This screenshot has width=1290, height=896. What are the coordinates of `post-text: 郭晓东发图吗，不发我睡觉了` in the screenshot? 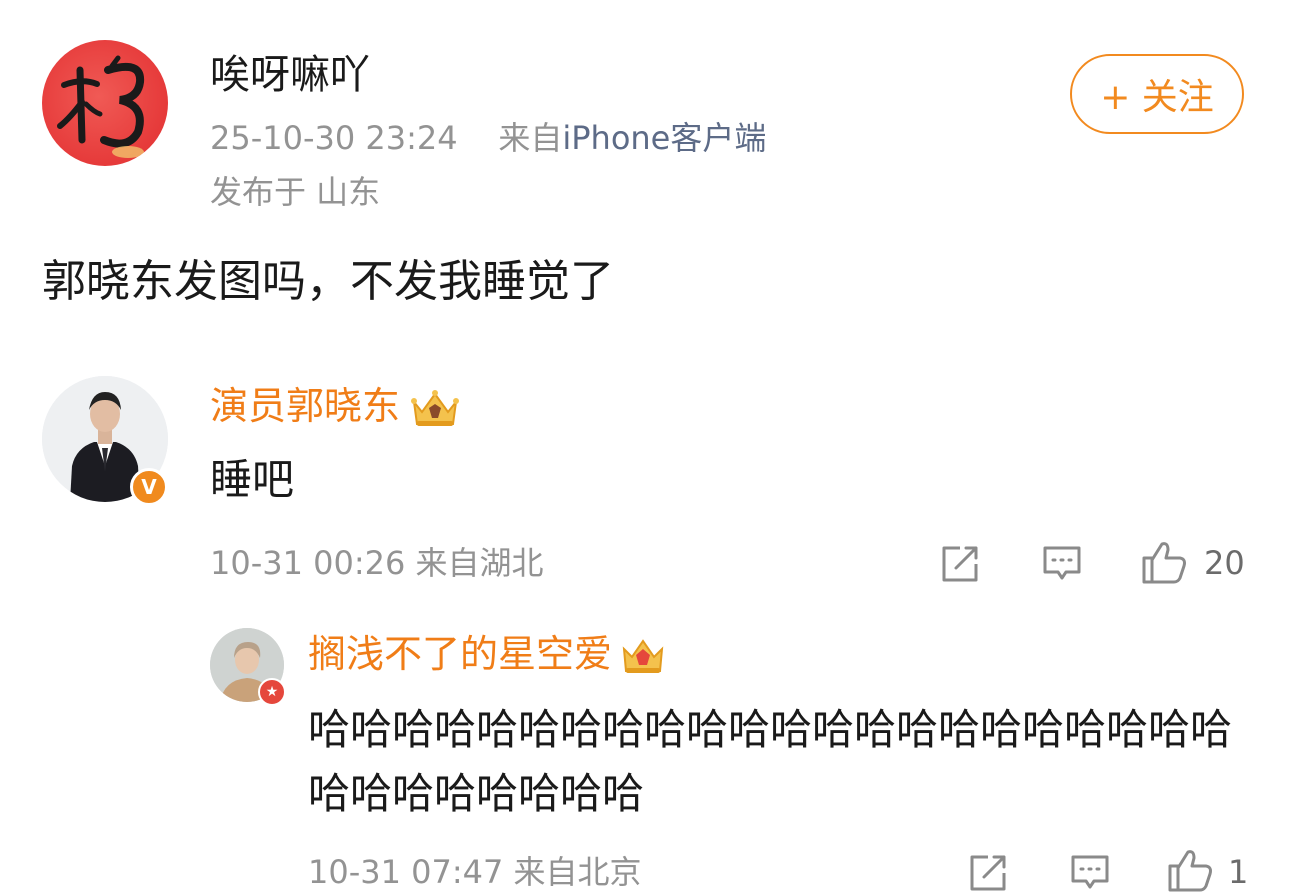 It's located at (328, 281).